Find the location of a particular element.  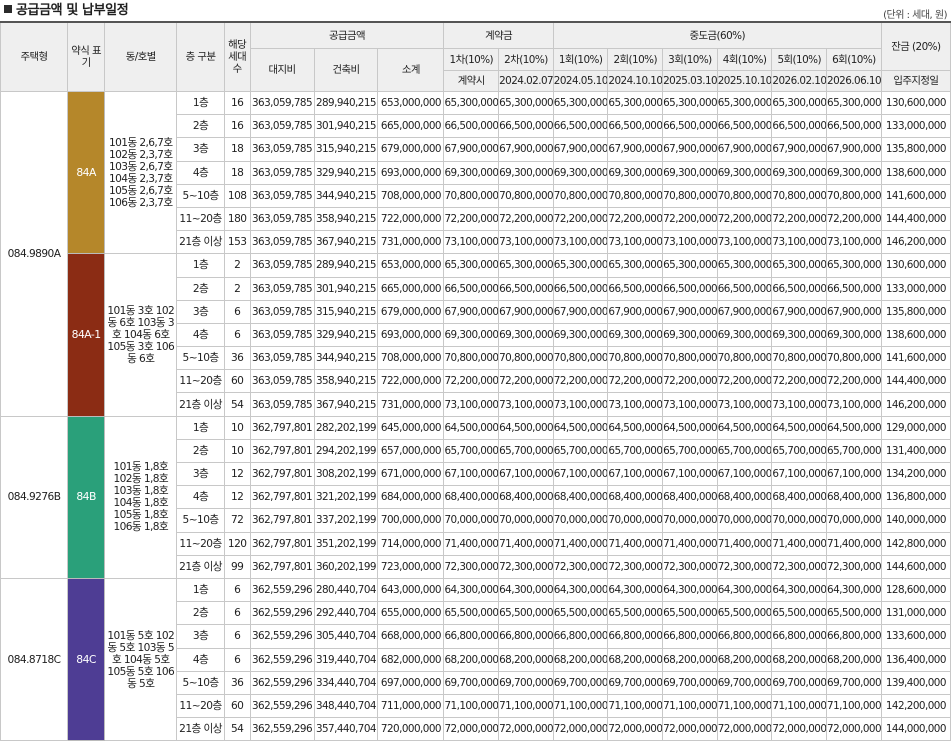

subtotal-cell: 700,000,000 is located at coordinates (411, 520).